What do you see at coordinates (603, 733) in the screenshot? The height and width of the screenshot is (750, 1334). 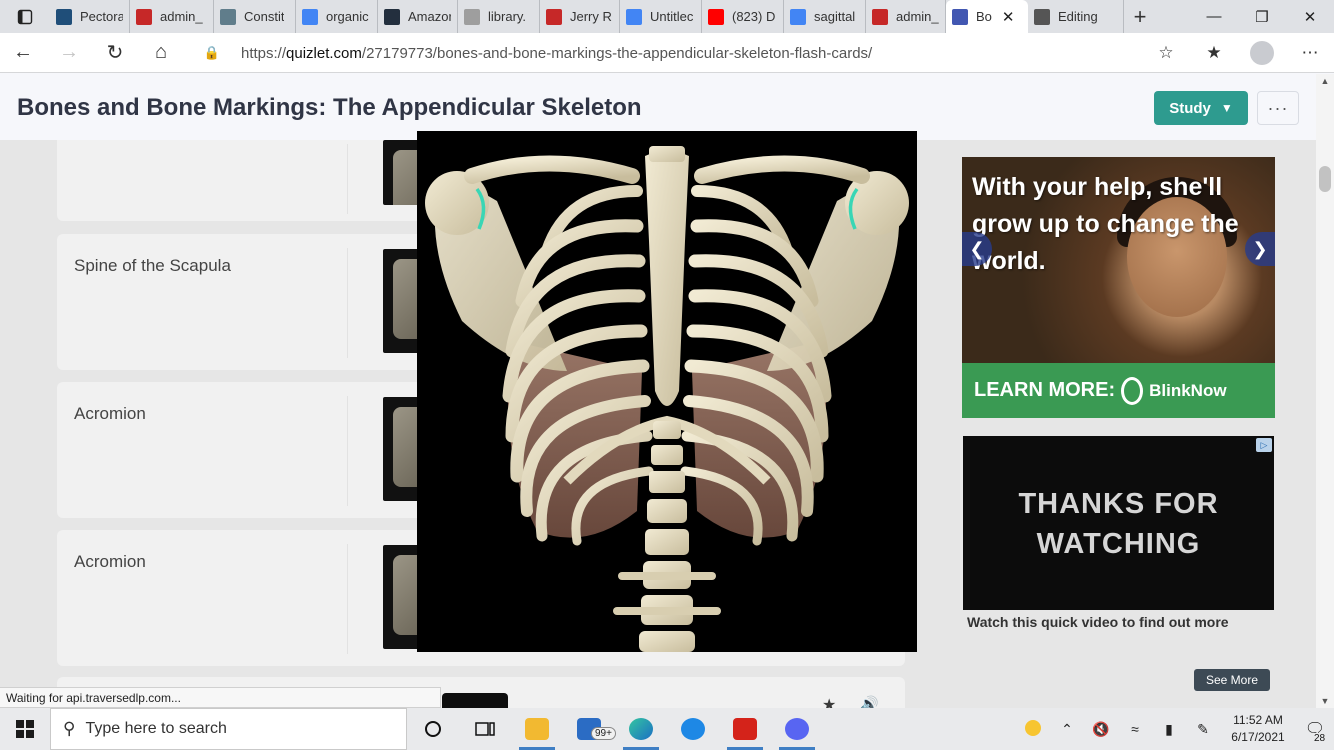 I see `mail-count-badge: 99+` at bounding box center [603, 733].